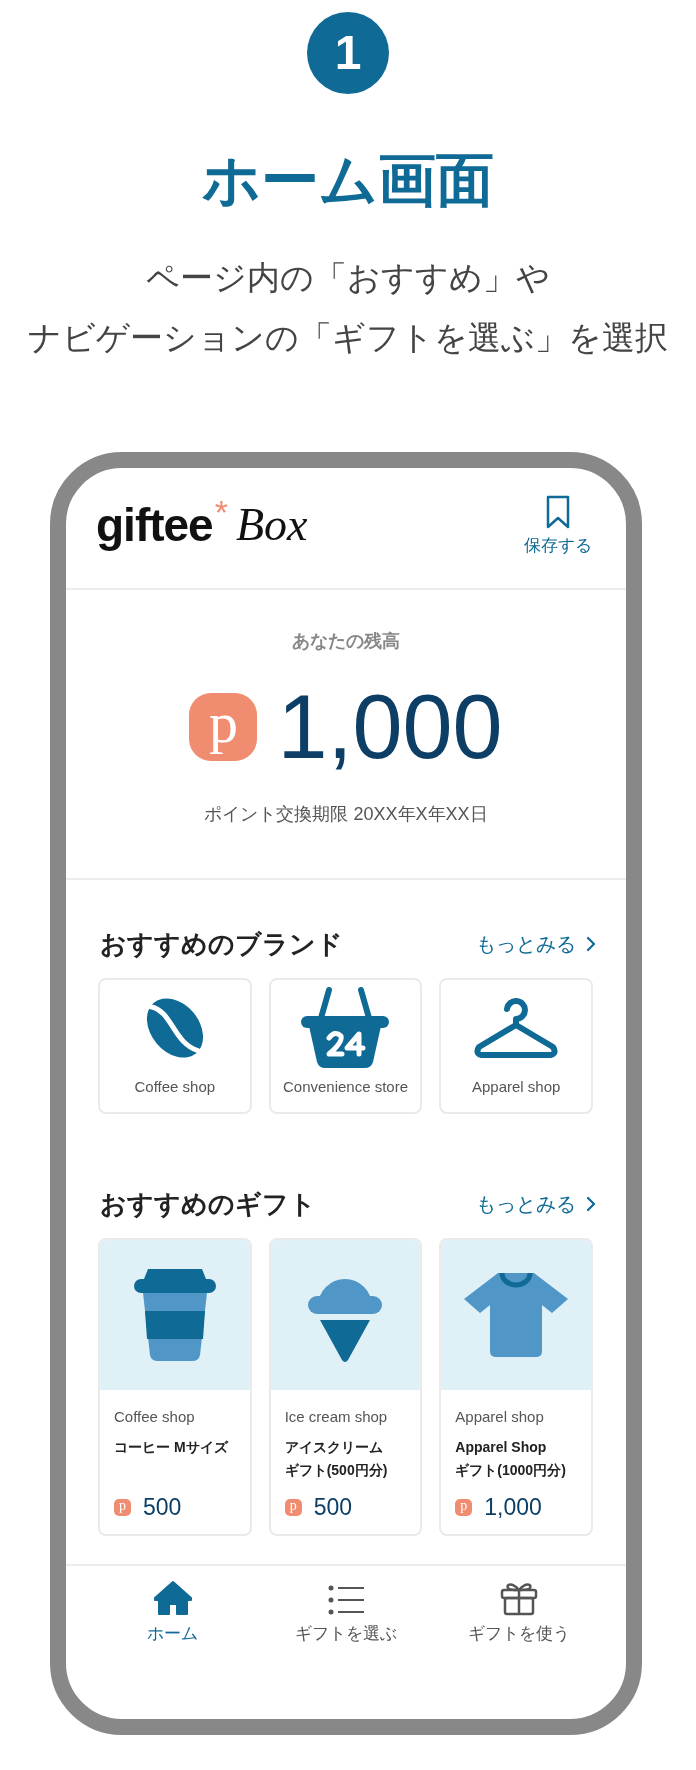 This screenshot has width=696, height=1770. I want to click on subtitle-text: ページ内の「おすすめ」や, so click(348, 278).